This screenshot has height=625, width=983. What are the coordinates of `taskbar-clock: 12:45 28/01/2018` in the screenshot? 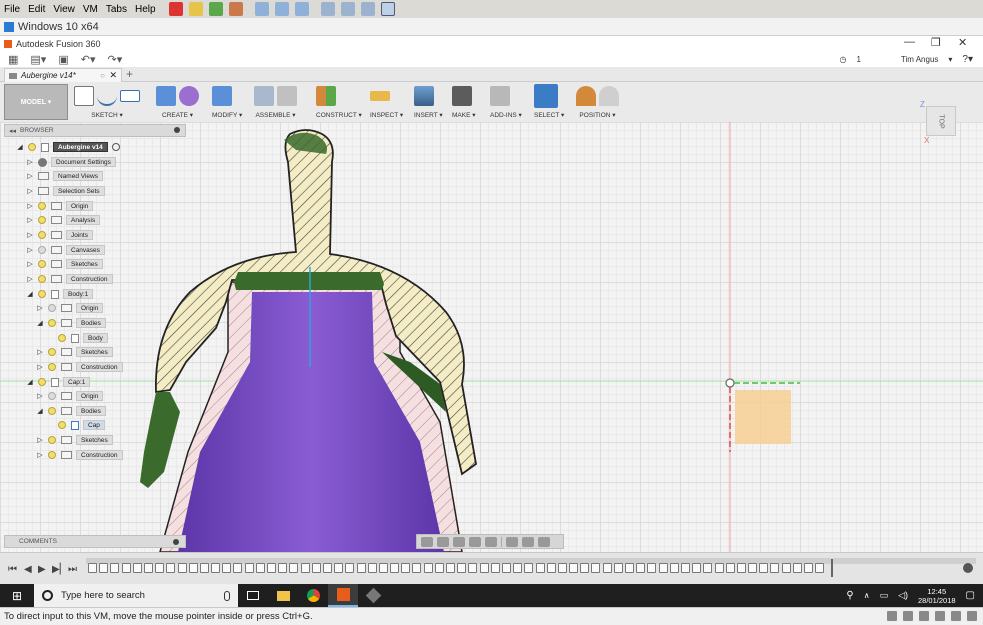 It's located at (937, 596).